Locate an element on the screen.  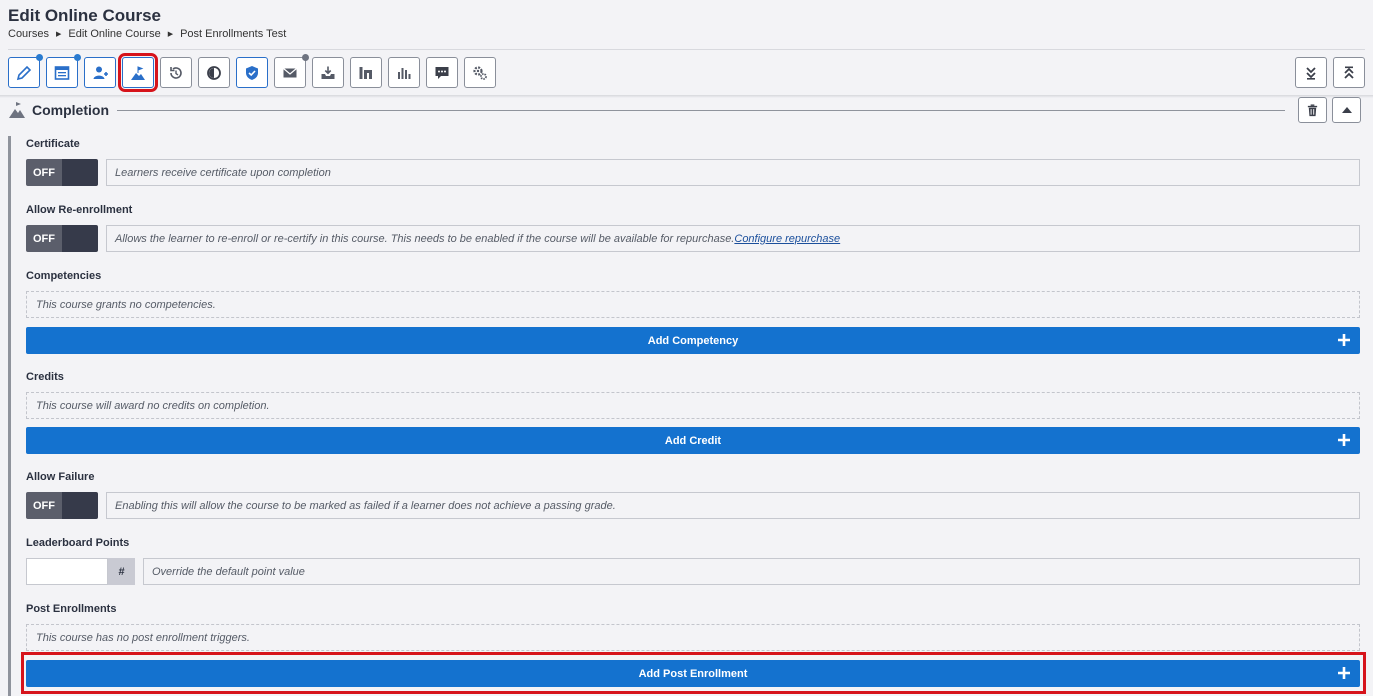
caret-up-icon is located at coordinates (1346, 110).